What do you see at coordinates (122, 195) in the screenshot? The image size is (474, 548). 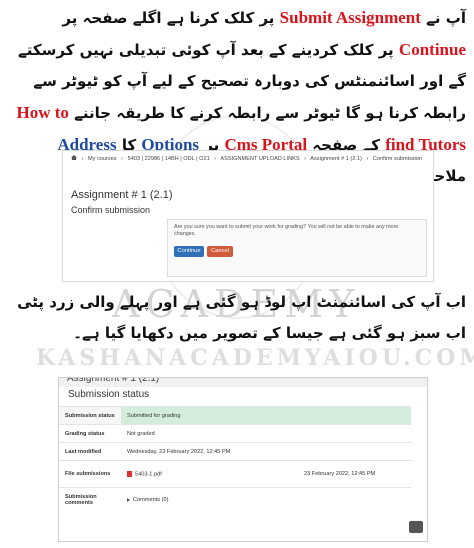 I see `page-title: Assignment # 1 (2.1)` at bounding box center [122, 195].